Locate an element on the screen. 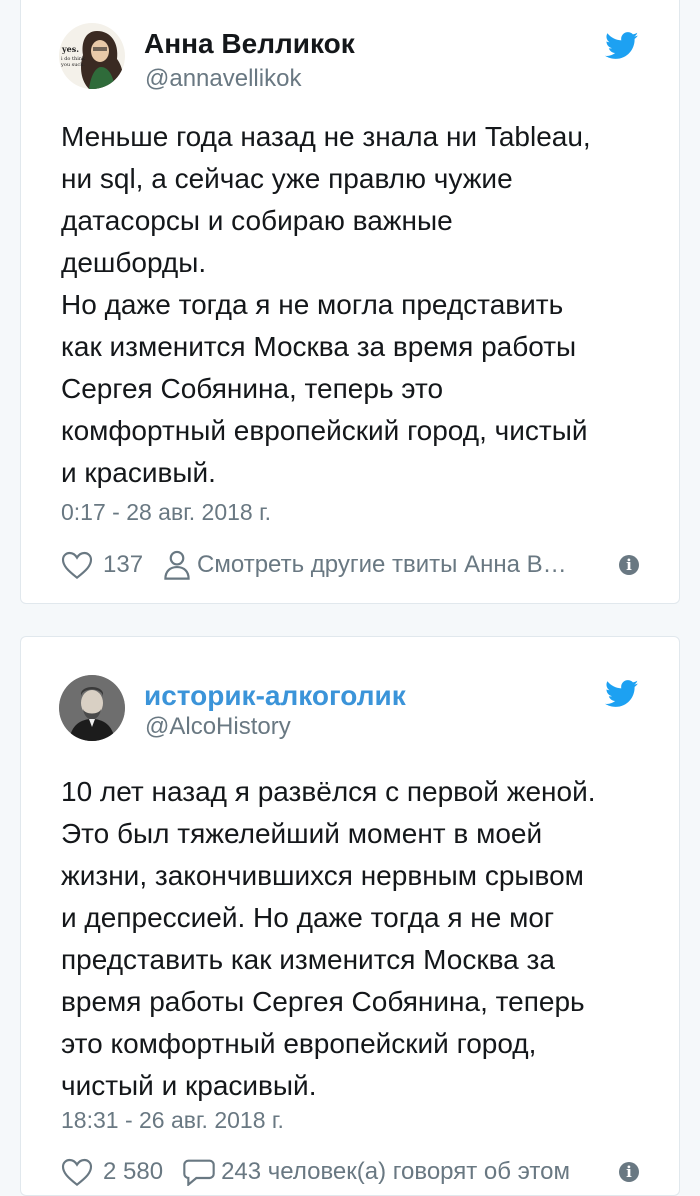 This screenshot has height=1196, width=700. tweet-text-line: и депрессией. Но даже тогда я не мог is located at coordinates (308, 917).